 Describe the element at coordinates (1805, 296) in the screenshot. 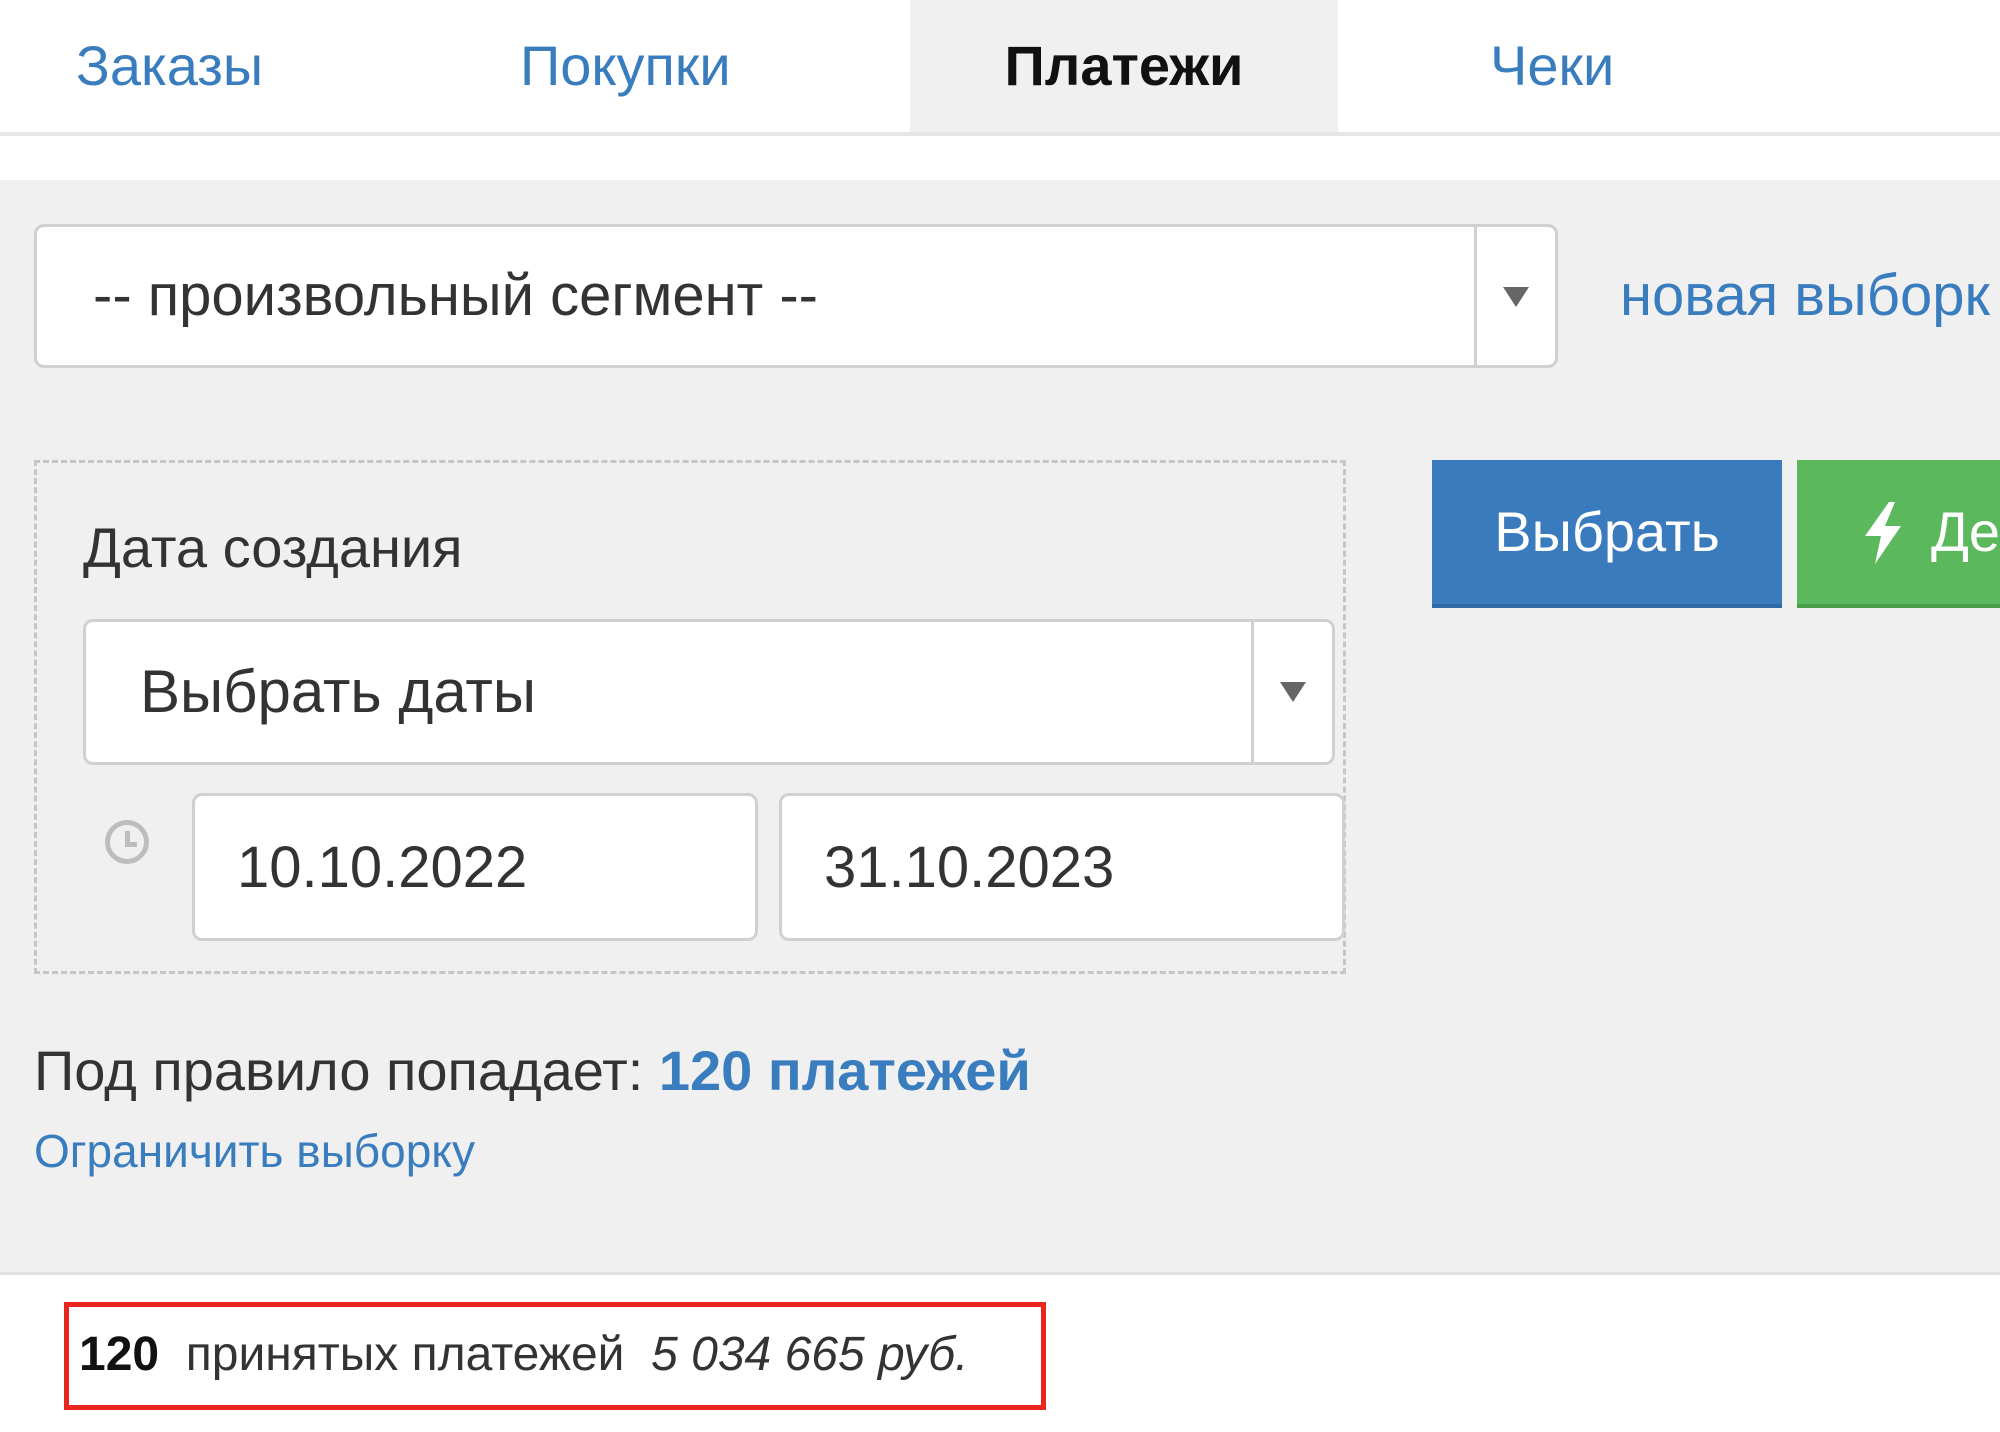

I see `new-selection-link: новая выборк` at that location.